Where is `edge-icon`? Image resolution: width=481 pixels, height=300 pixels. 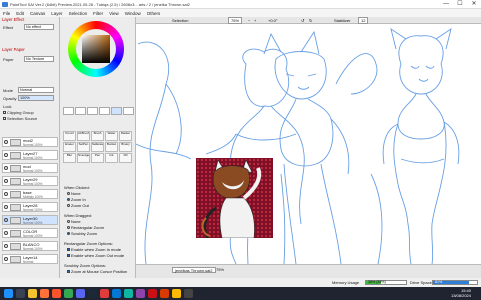
edge-icon is located at coordinates (128, 293).